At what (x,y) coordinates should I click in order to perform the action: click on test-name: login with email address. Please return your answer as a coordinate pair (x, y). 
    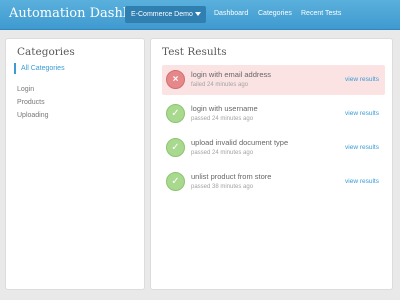
    Looking at the image, I should click on (231, 74).